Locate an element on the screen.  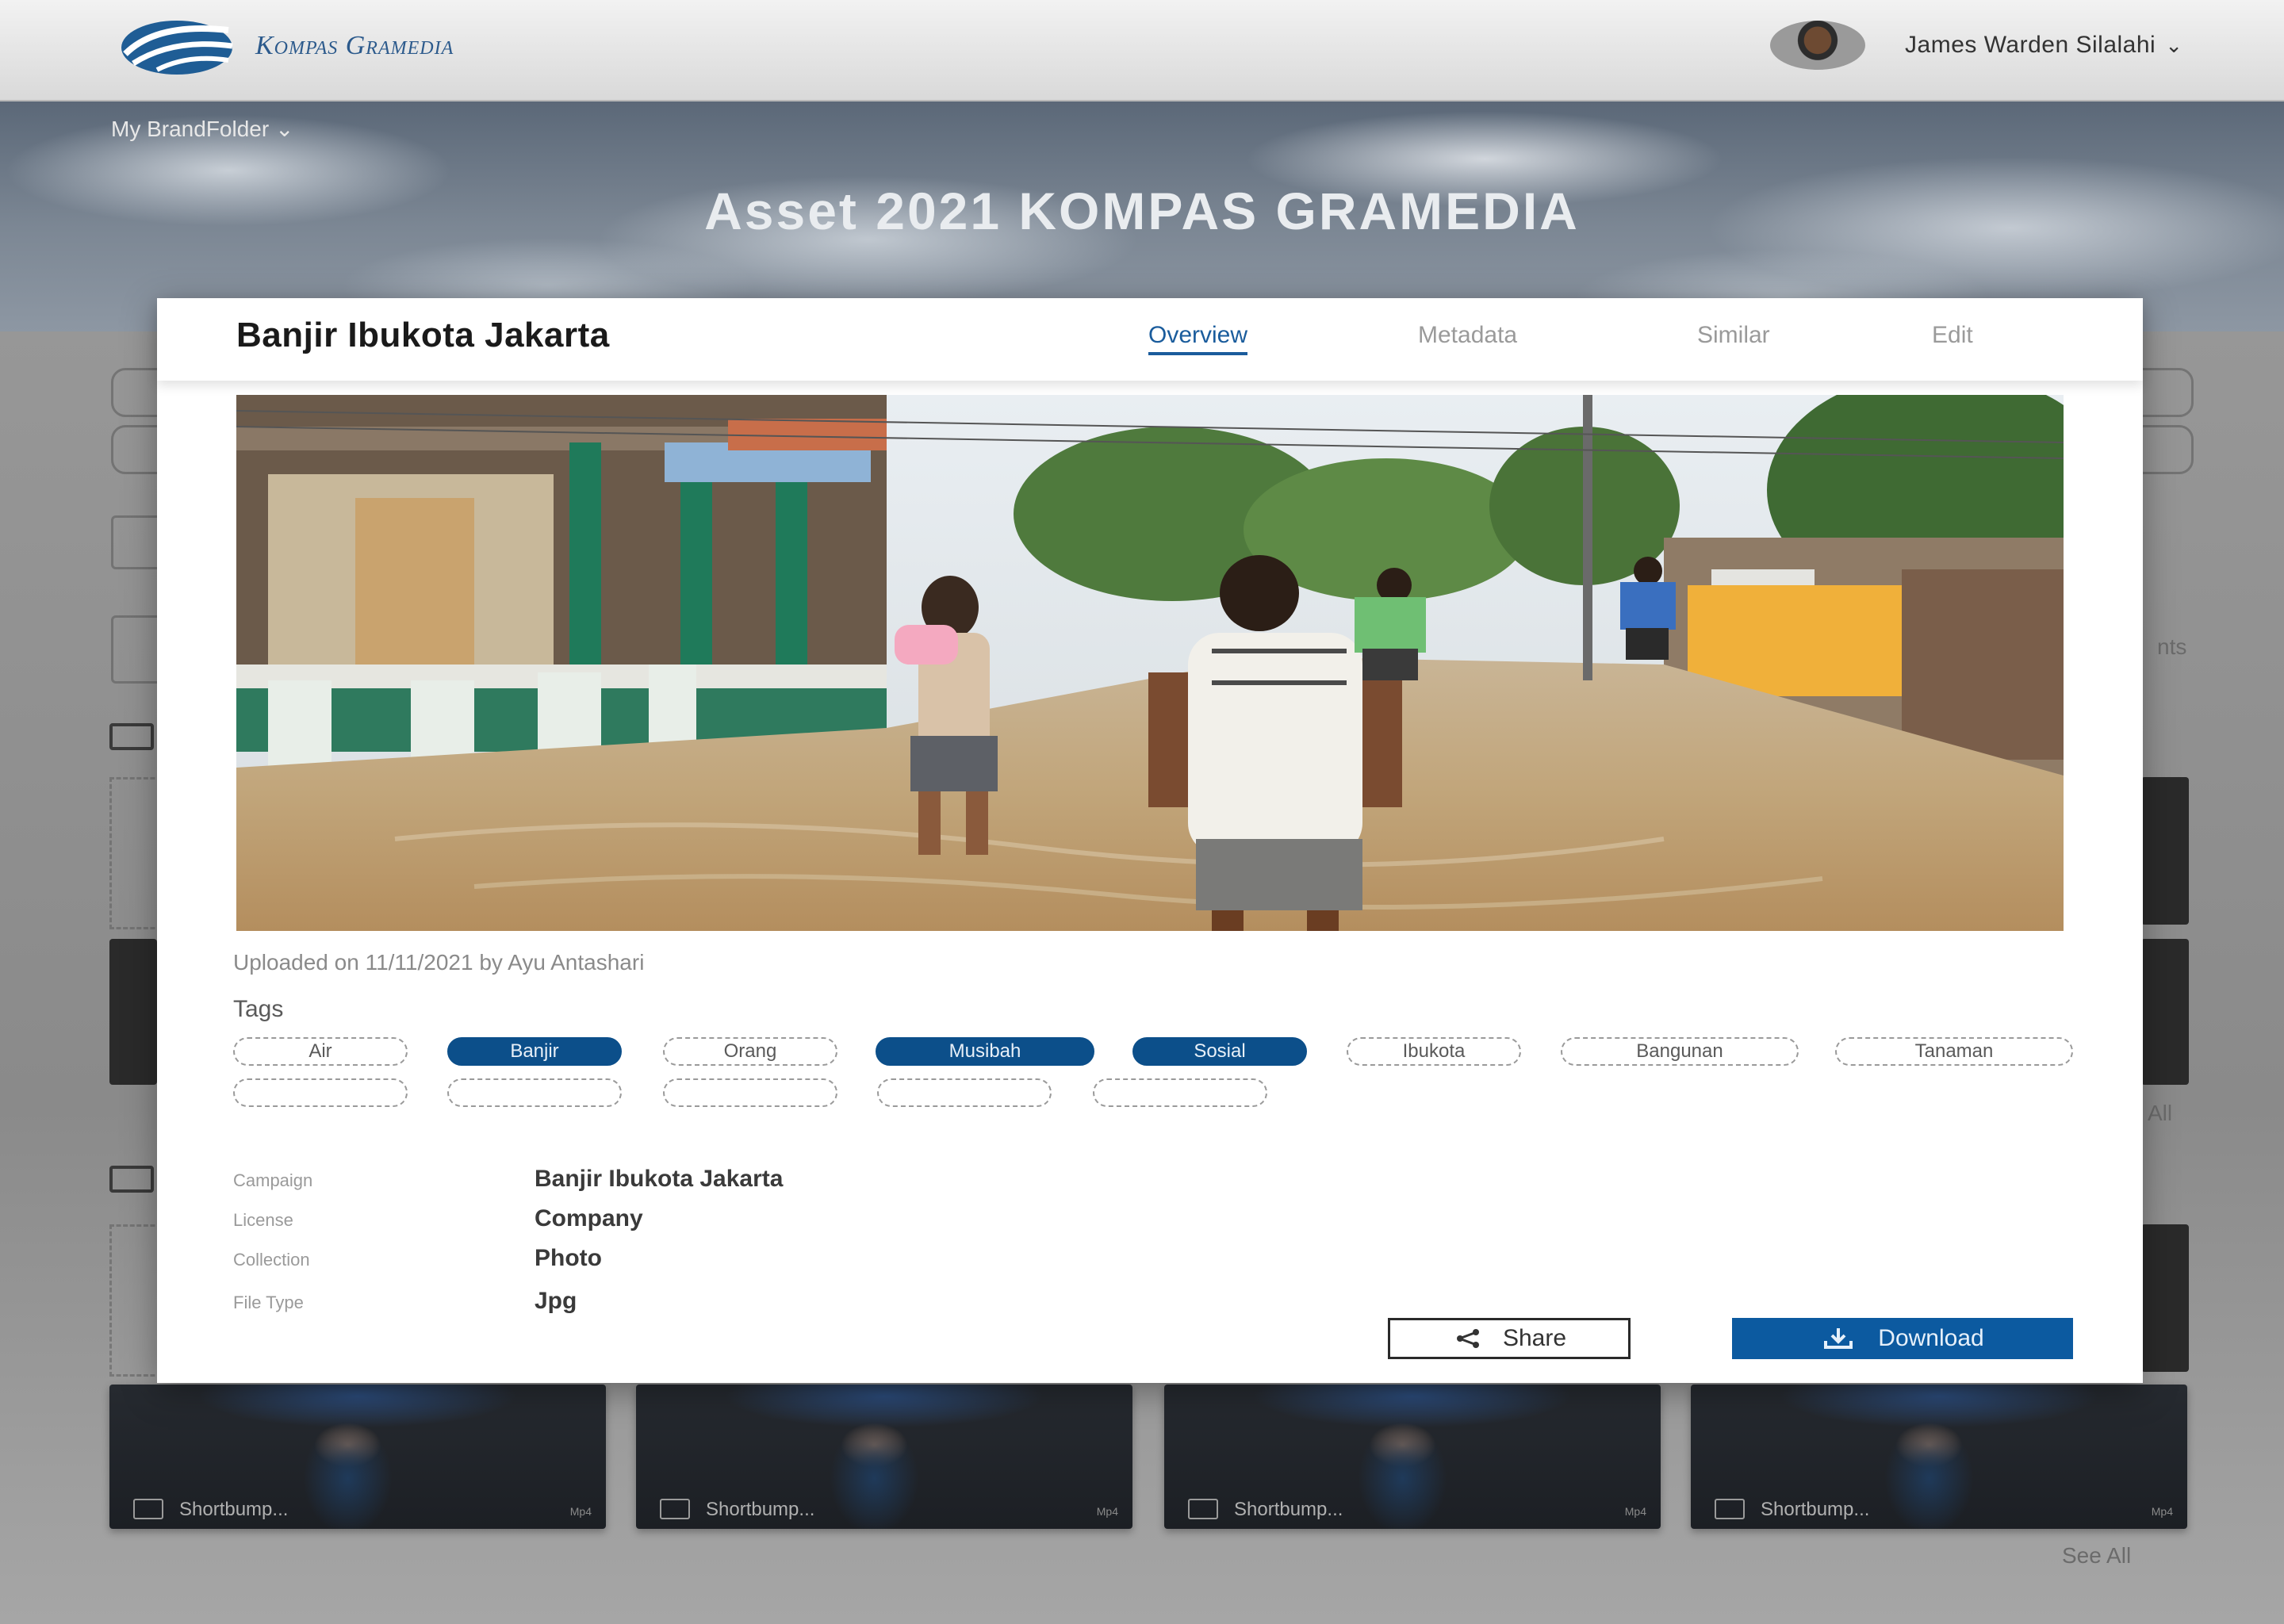
collection-label: Collection is located at coordinates (271, 1260).